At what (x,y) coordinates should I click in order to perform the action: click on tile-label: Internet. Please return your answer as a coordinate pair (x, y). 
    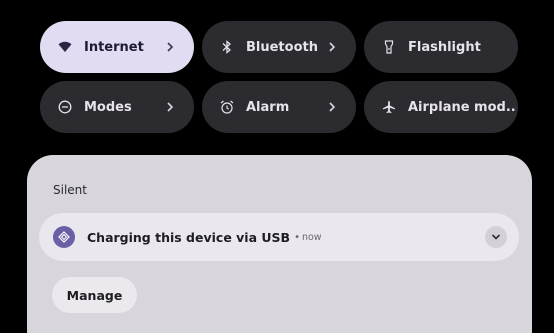
    Looking at the image, I should click on (114, 47).